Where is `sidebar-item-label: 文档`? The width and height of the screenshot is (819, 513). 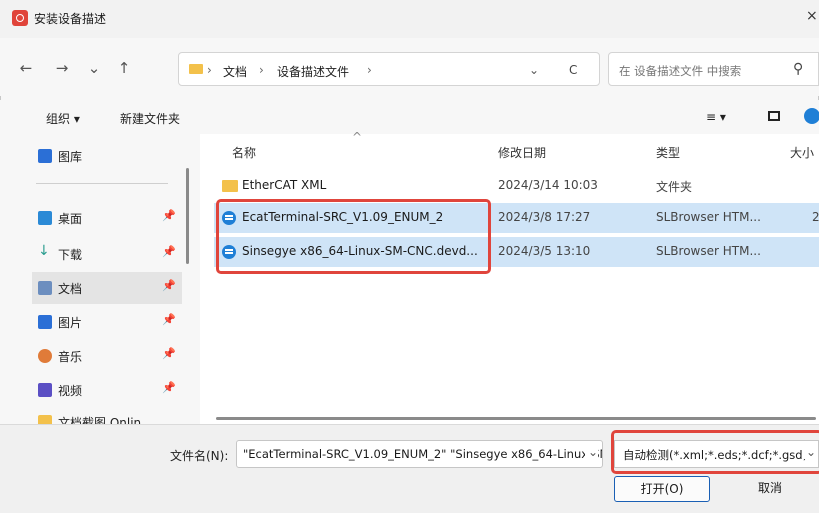
sidebar-item-label: 文档 is located at coordinates (70, 289).